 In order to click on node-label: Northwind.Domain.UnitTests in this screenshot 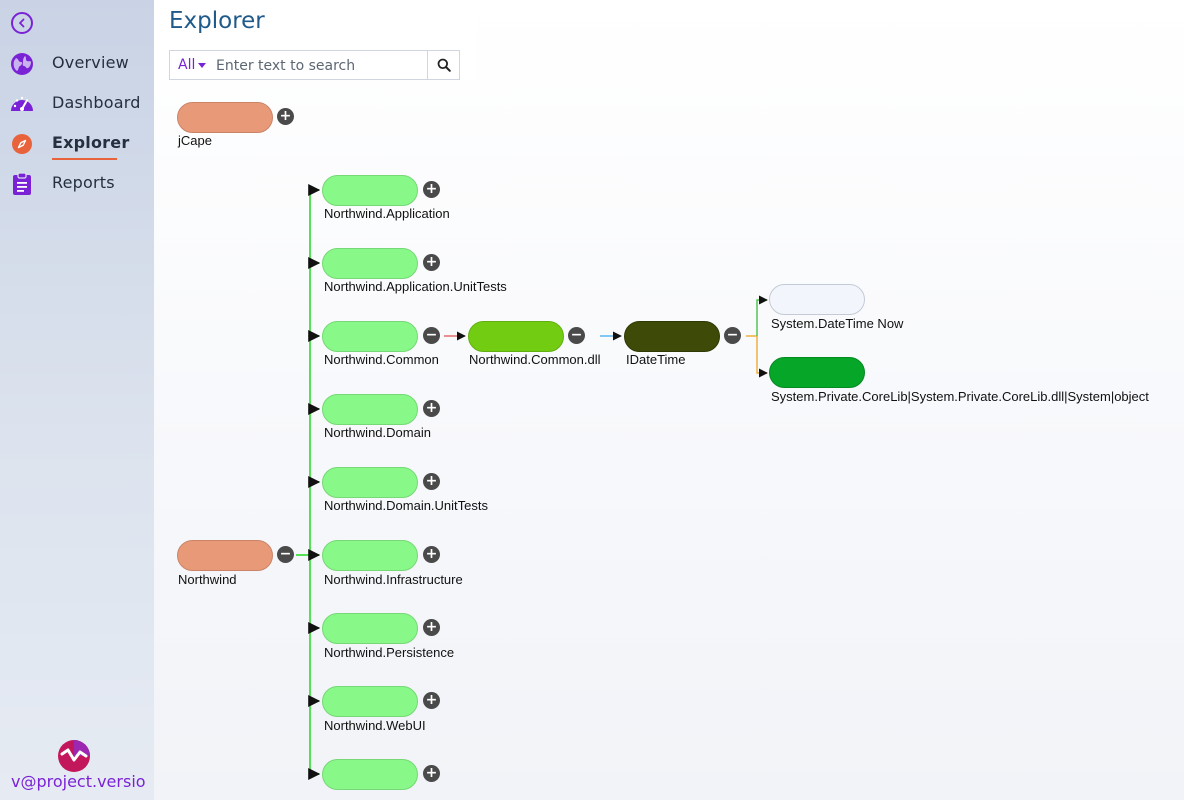, I will do `click(406, 505)`.